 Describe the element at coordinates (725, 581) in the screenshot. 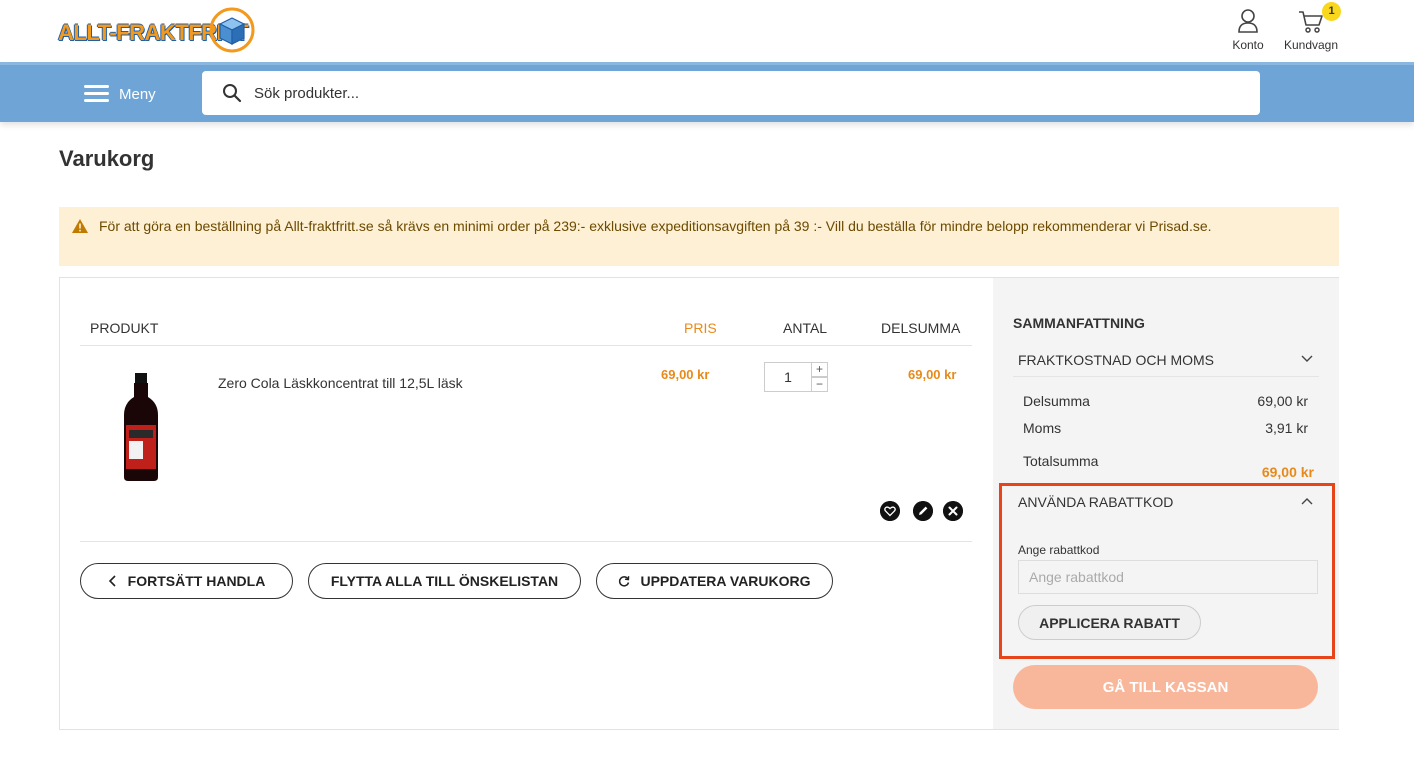

I see `update-cart-label: UPPDATERA VARUKORG` at that location.